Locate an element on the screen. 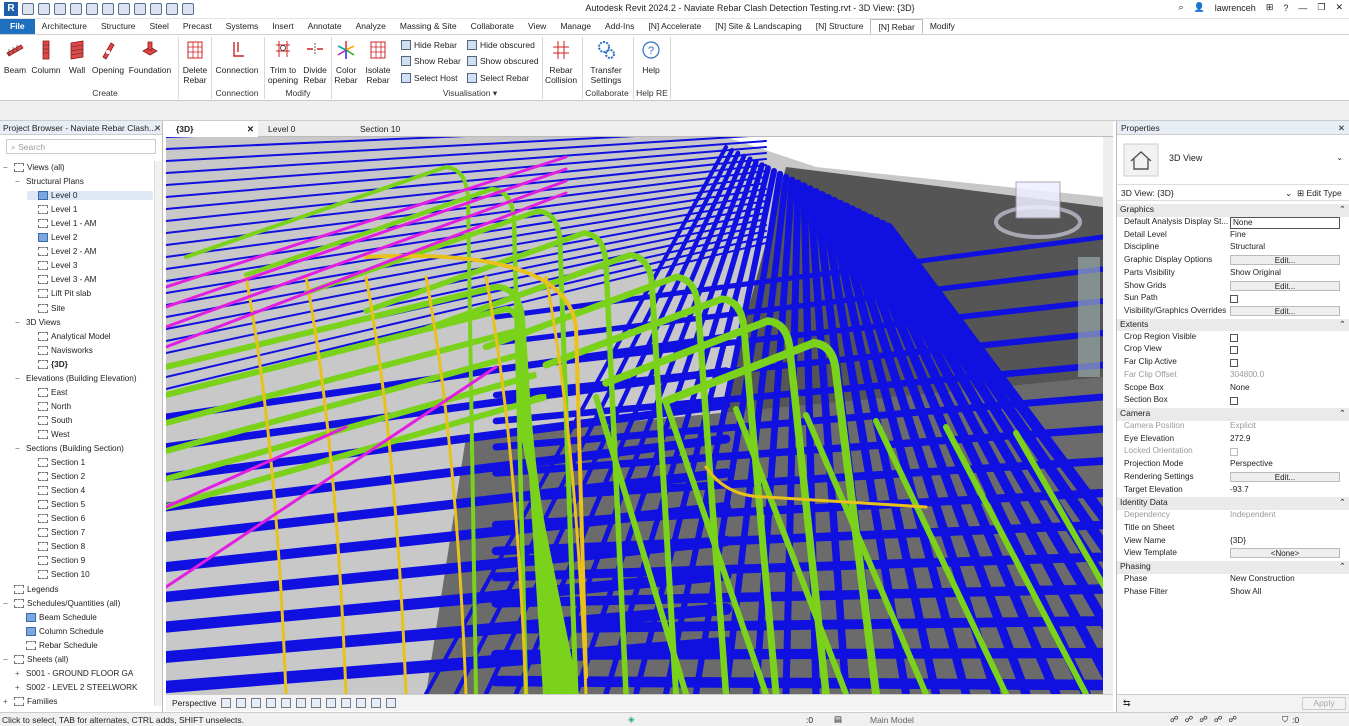 This screenshot has height=726, width=1349. tab-n-rebar: [N] Rebar is located at coordinates (896, 26).